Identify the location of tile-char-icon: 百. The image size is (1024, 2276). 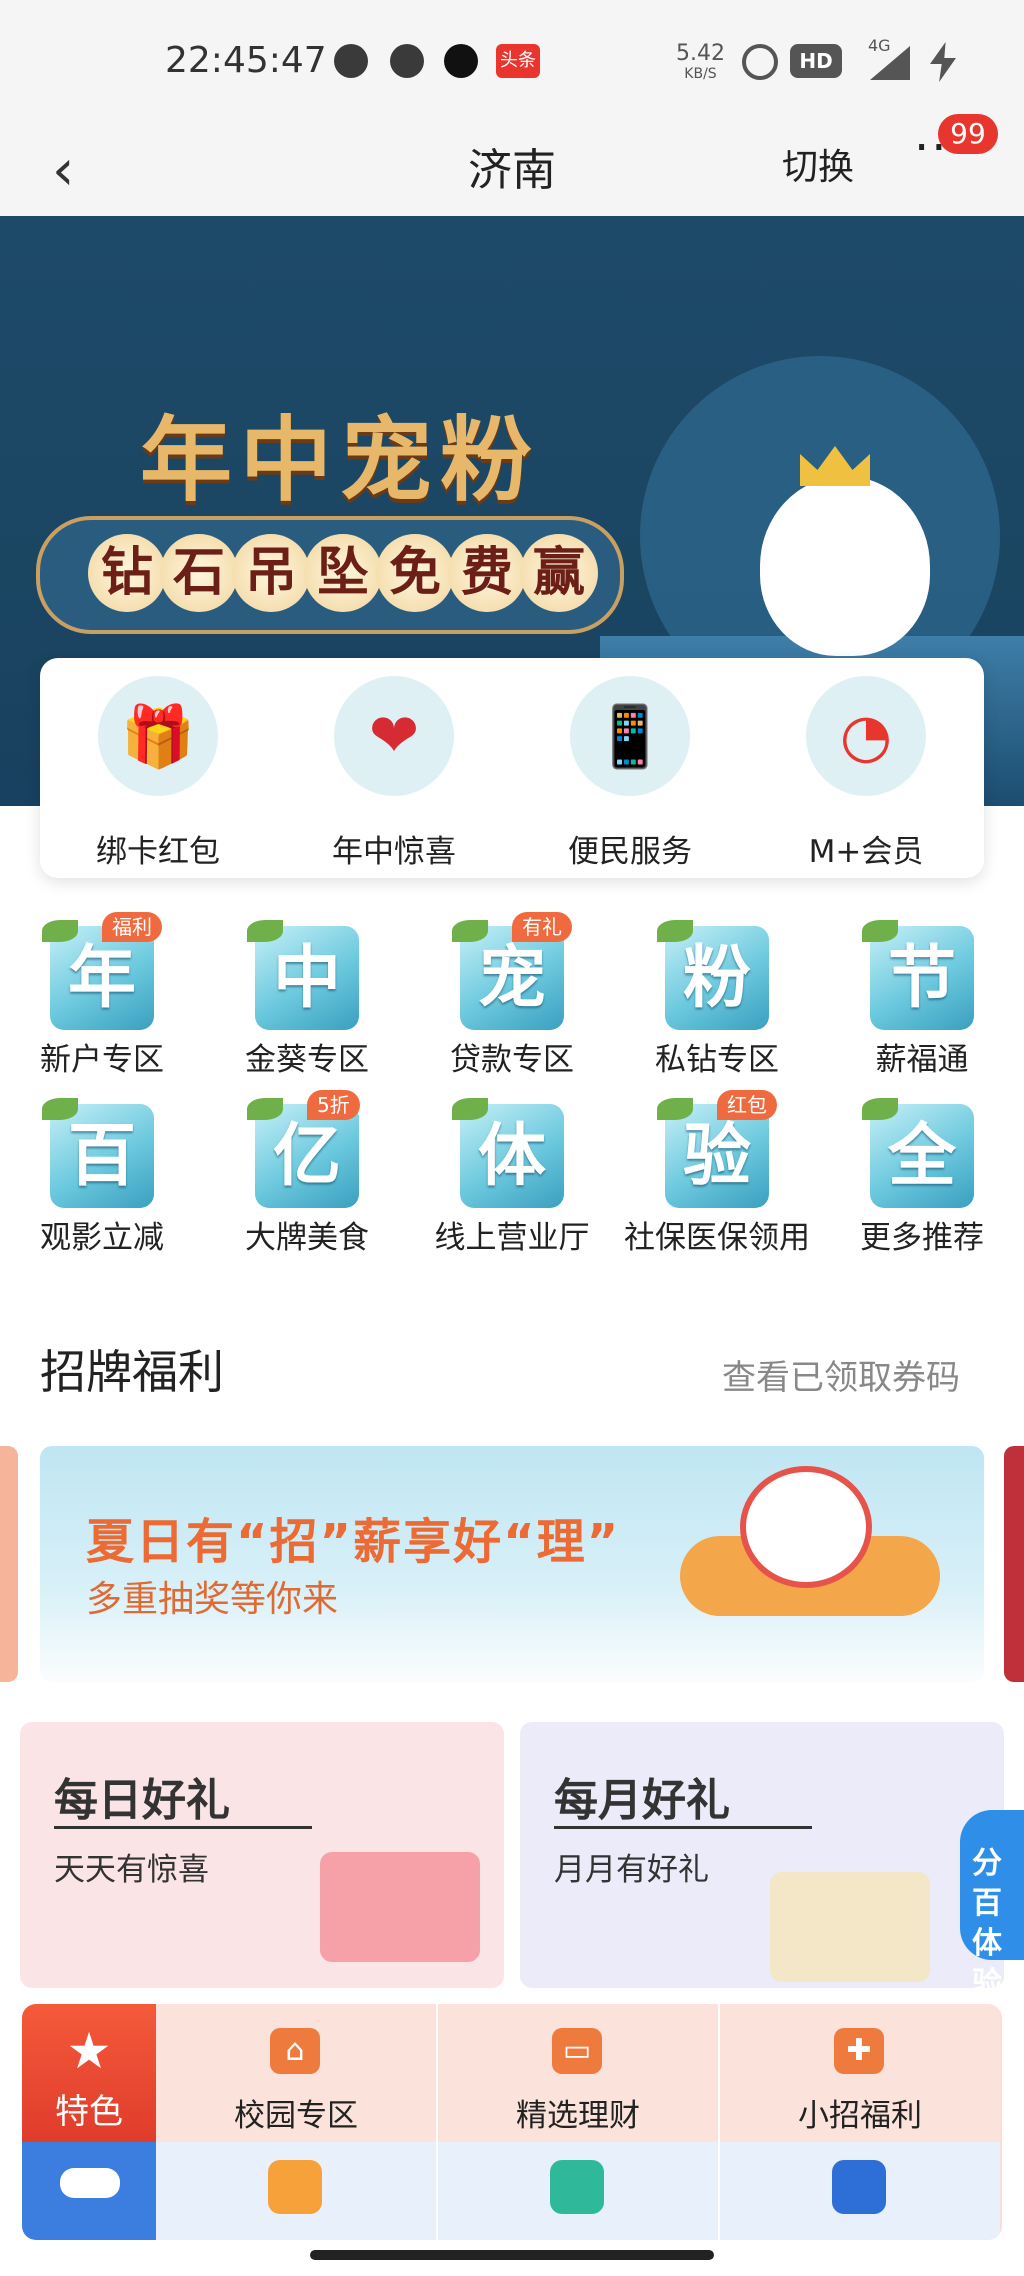
(102, 1156).